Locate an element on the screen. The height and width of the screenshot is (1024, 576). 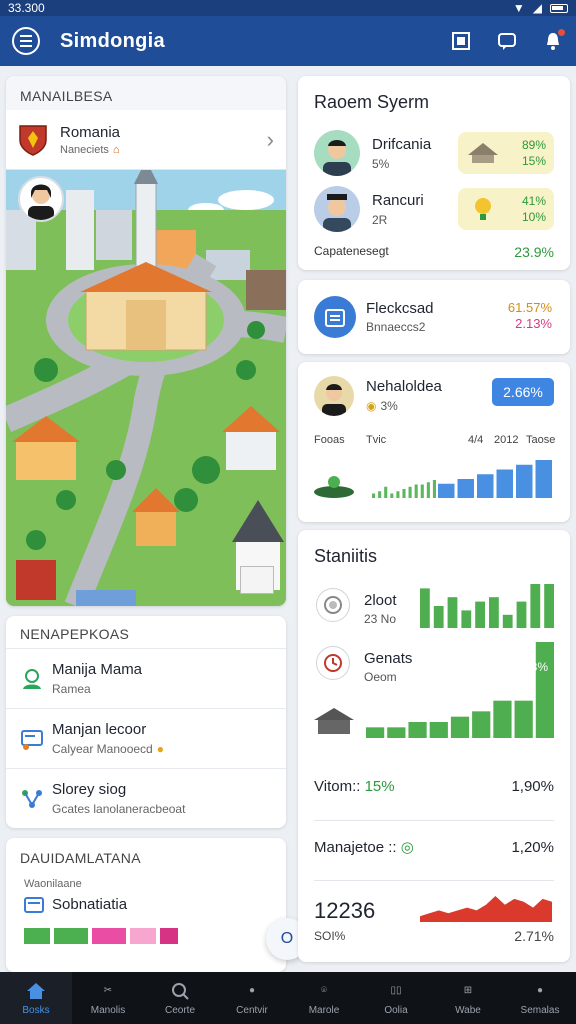
status-time: 33.300 is located at coordinates (26, 8).